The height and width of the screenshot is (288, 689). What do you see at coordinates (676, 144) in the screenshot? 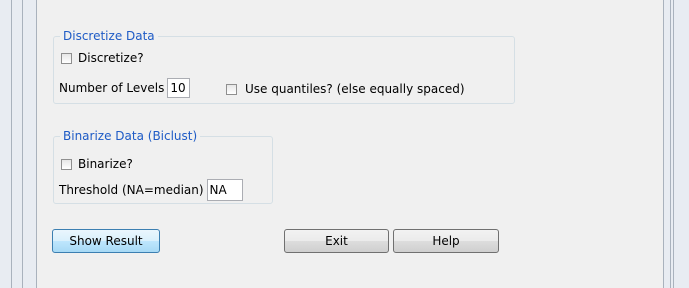
I see `right-window-border` at bounding box center [676, 144].